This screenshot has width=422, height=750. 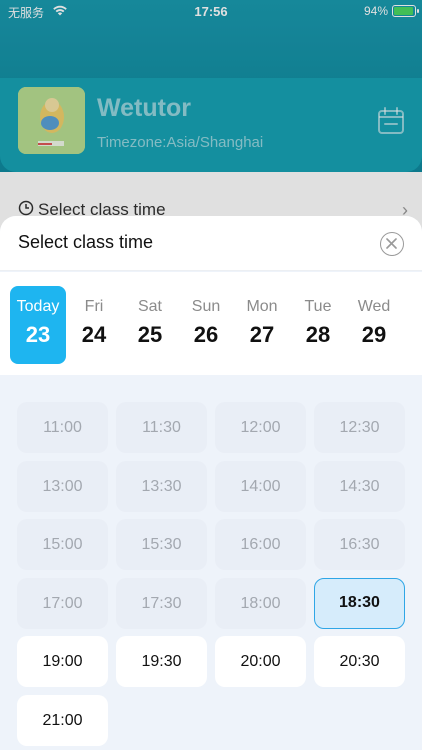 I want to click on date-weekday: Today, so click(x=38, y=306).